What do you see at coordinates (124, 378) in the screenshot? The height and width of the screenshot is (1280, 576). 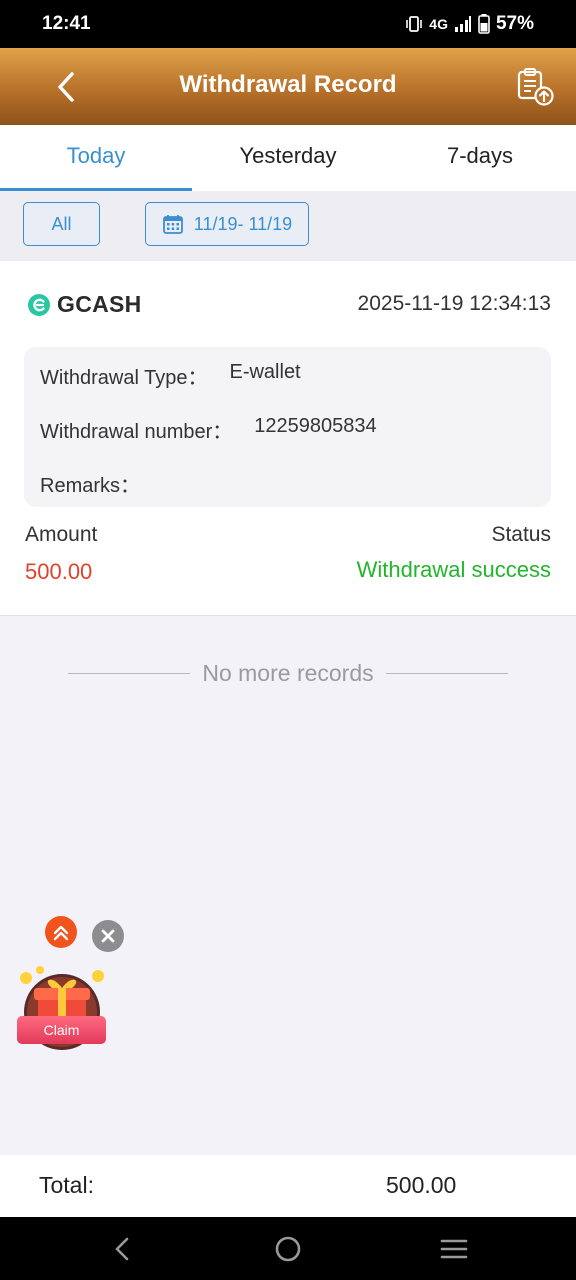 I see `detail-label: Withdrawal Type：` at bounding box center [124, 378].